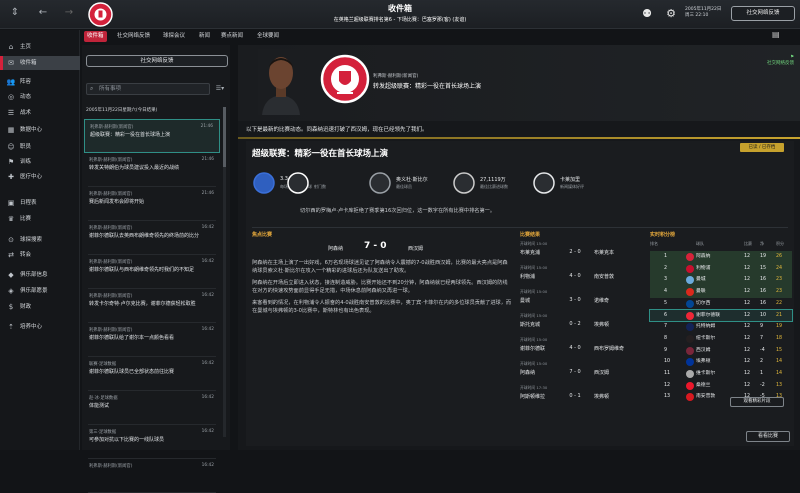 The width and height of the screenshot is (800, 493). Describe the element at coordinates (721, 280) in the screenshot. I see `table-row: 3 曼城 12 16 23` at that location.